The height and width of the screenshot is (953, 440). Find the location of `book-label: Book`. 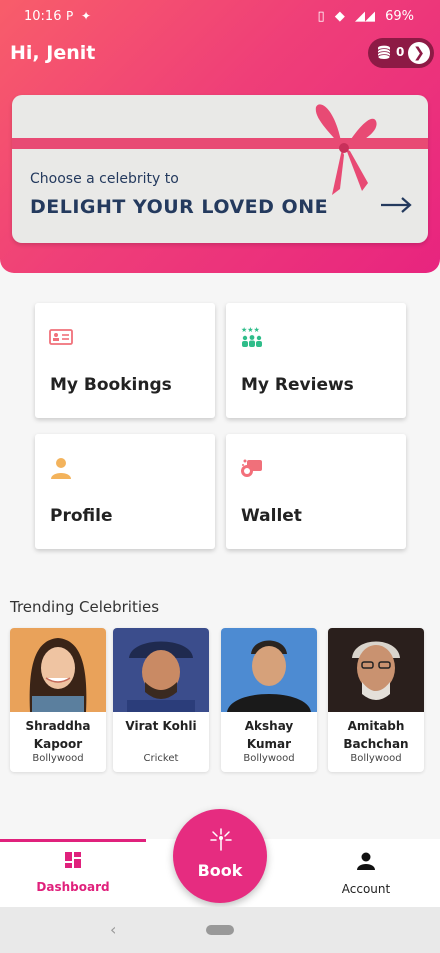

book-label: Book is located at coordinates (220, 870).